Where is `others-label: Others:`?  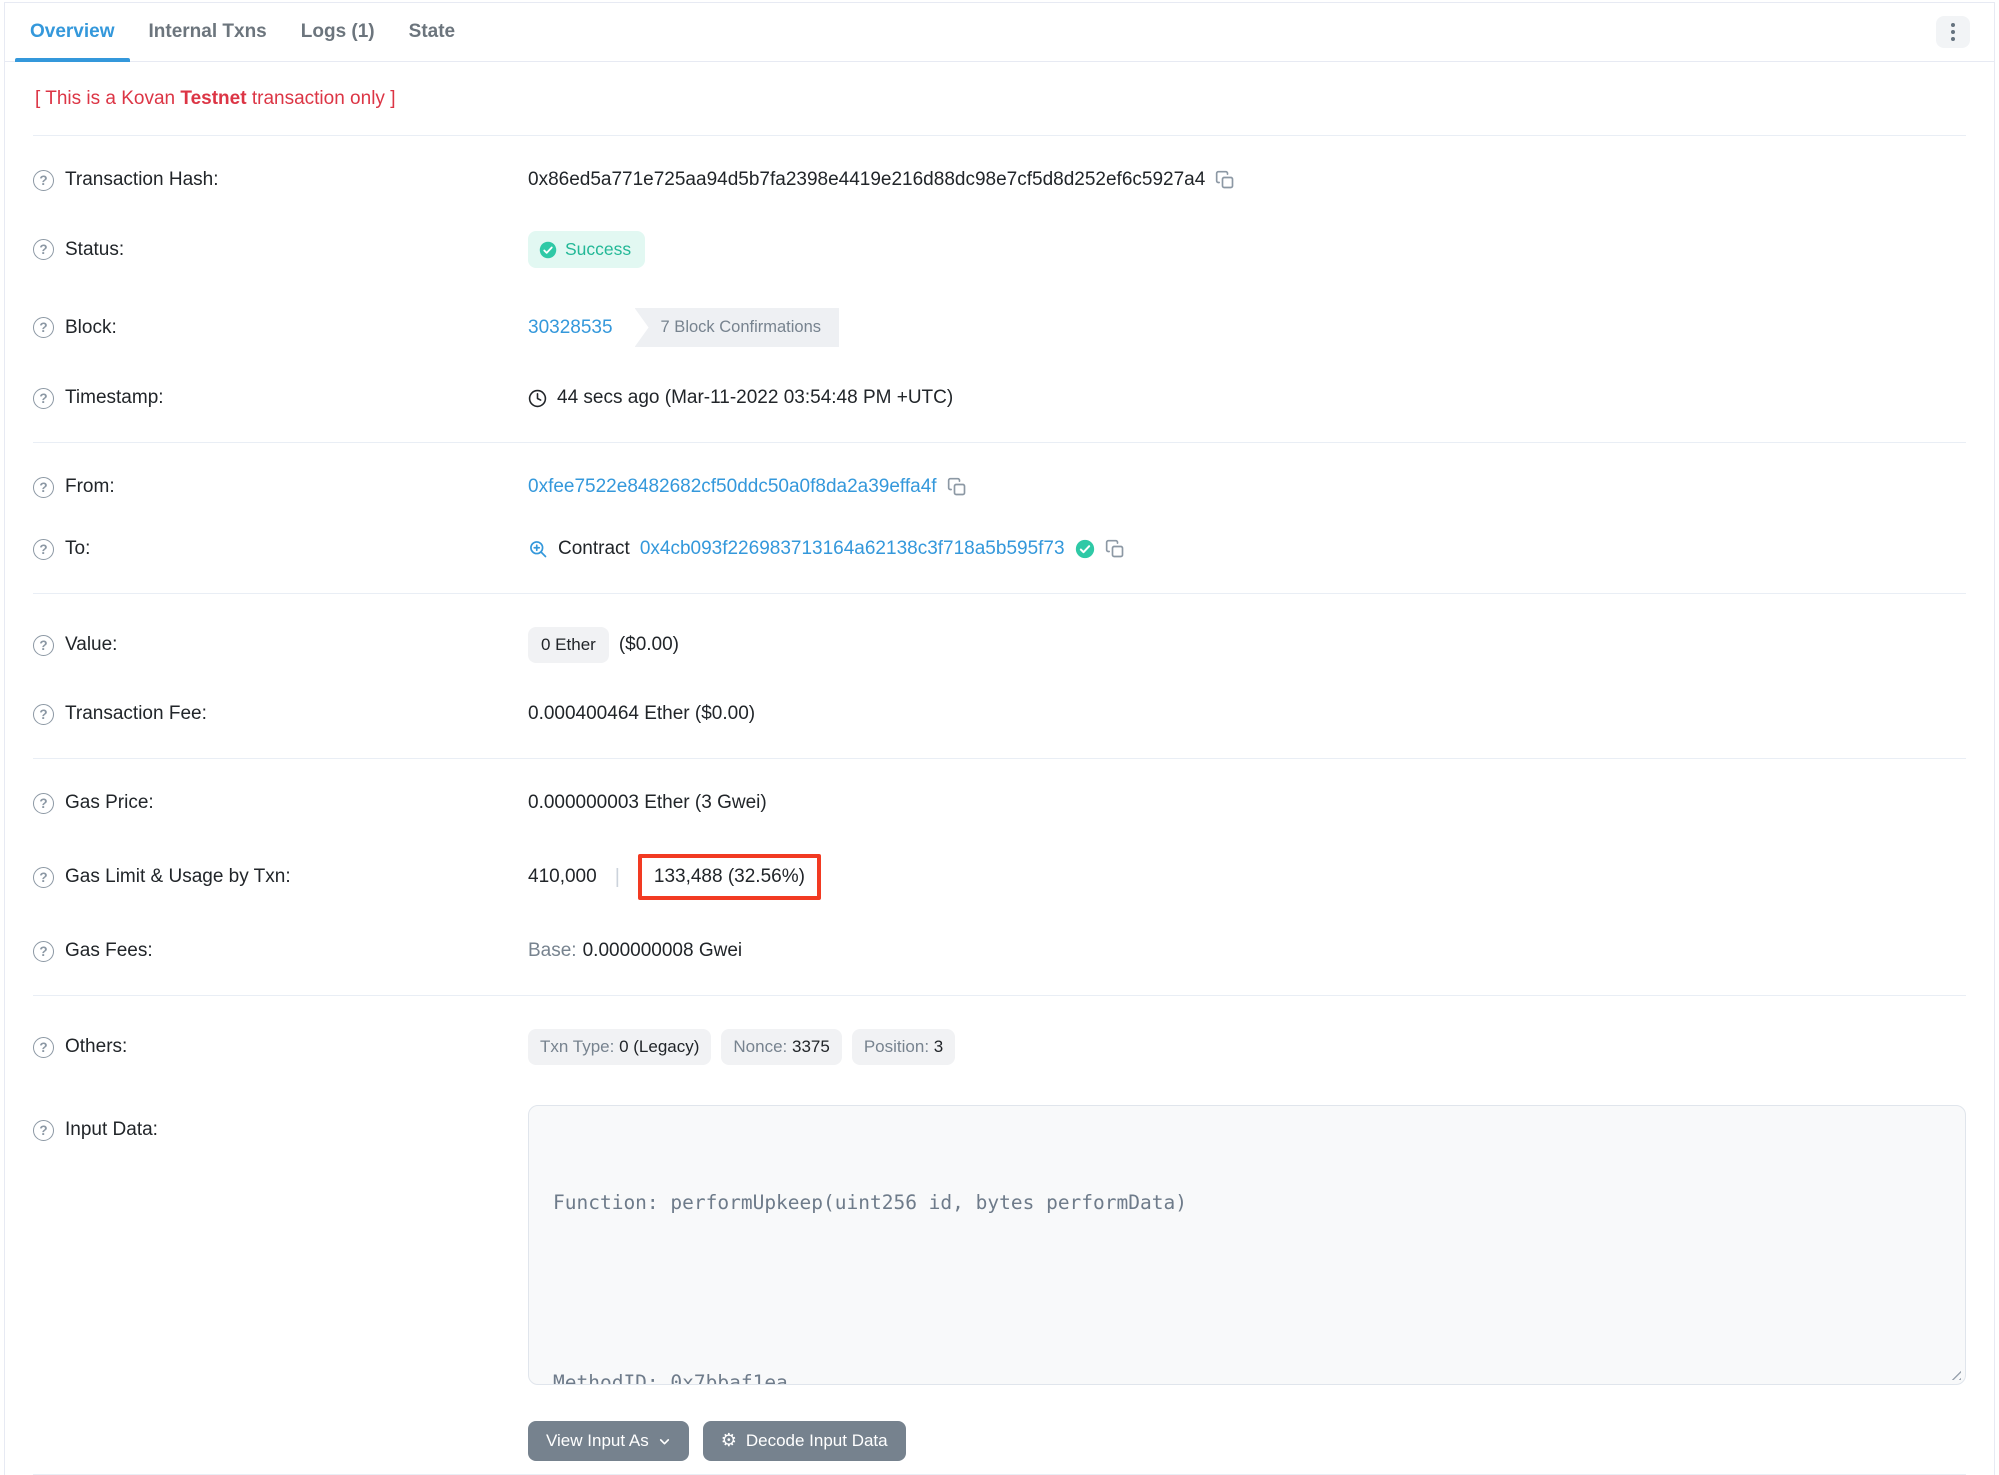
others-label: Others: is located at coordinates (96, 1046).